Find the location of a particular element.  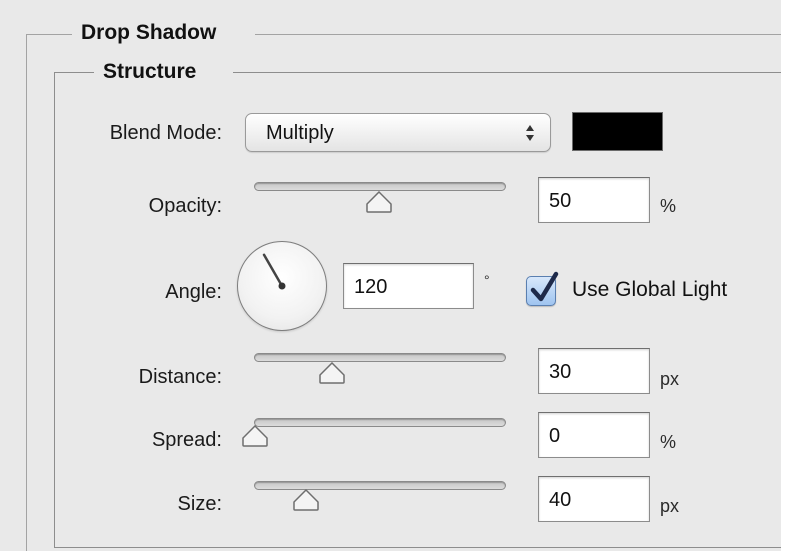

structure-frame-bottom is located at coordinates (417, 547).